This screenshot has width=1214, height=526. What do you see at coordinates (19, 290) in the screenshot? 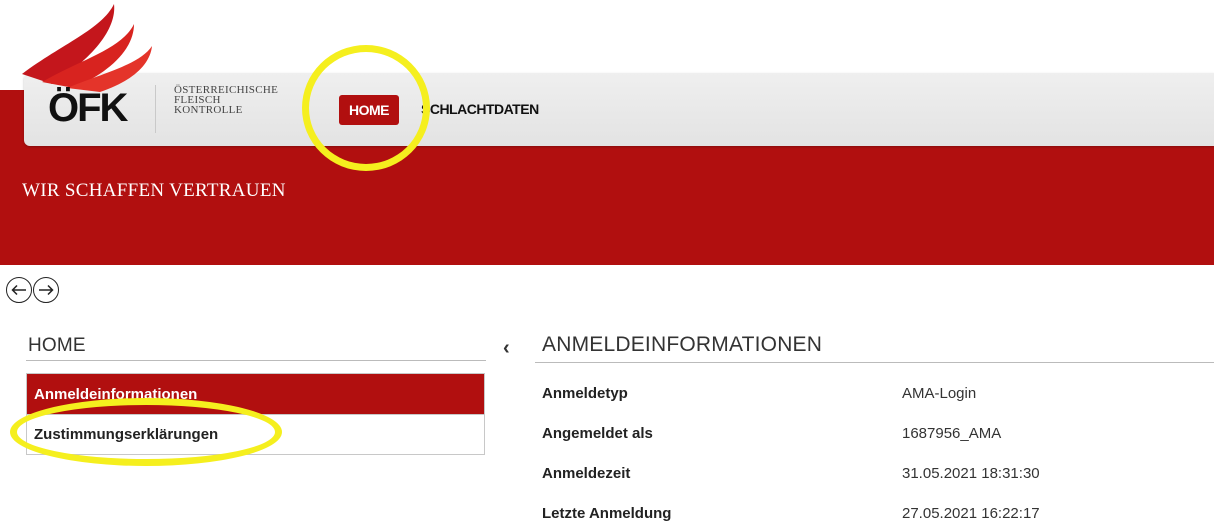
I see `arrow-left-circle-icon` at bounding box center [19, 290].